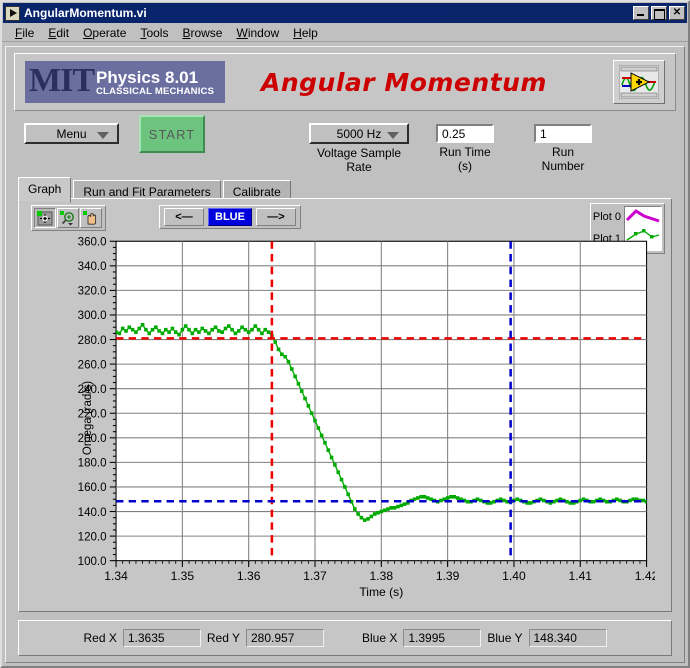 The width and height of the screenshot is (690, 668). I want to click on mit-logo-subject: CLASSICAL MECHANICS, so click(155, 91).